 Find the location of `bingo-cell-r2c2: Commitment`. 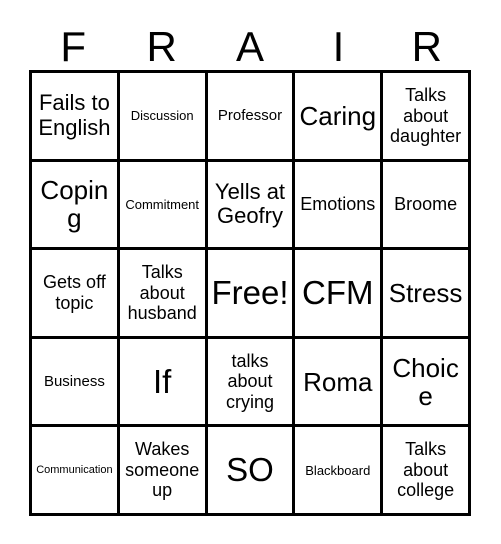

bingo-cell-r2c2: Commitment is located at coordinates (163, 206).